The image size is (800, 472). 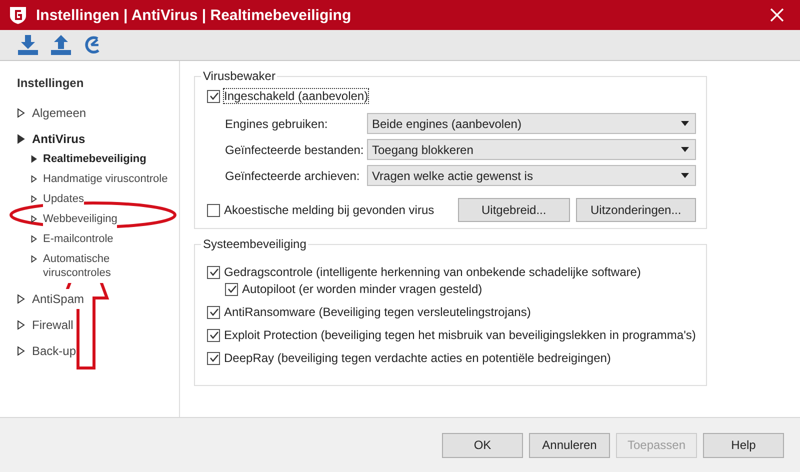 I want to click on dropdown: Vragen welke actie gewenst is, so click(x=531, y=175).